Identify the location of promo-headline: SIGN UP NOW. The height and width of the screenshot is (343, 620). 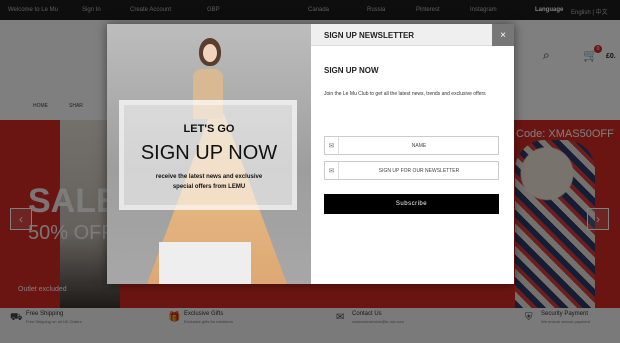
(209, 153).